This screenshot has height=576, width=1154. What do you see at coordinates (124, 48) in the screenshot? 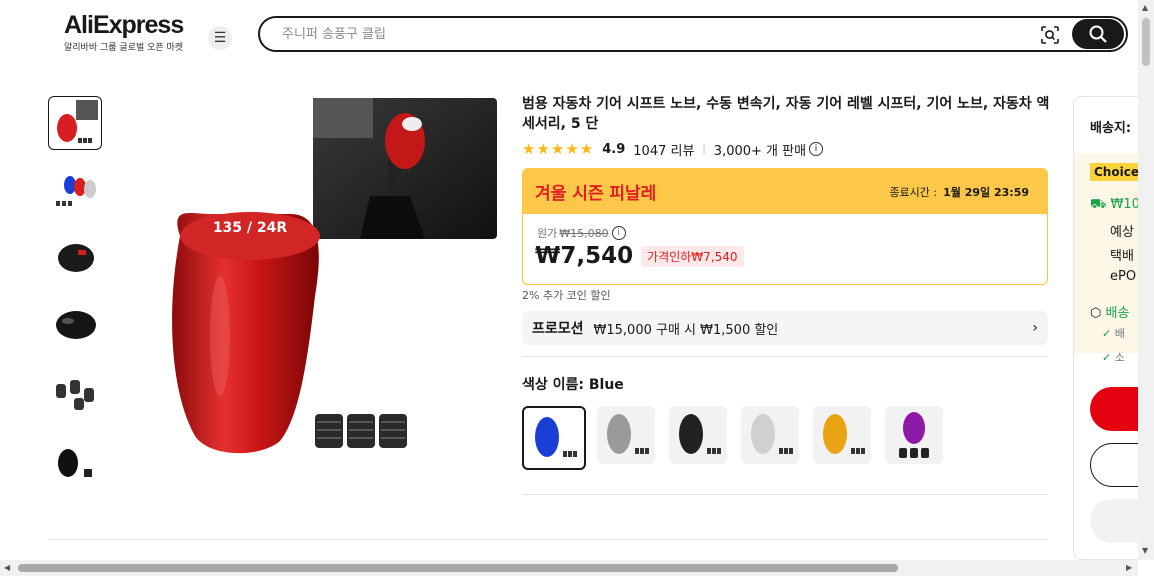
I see `logo-subtitle: 알리바바 그룹 글로벌 오픈 마켓` at bounding box center [124, 48].